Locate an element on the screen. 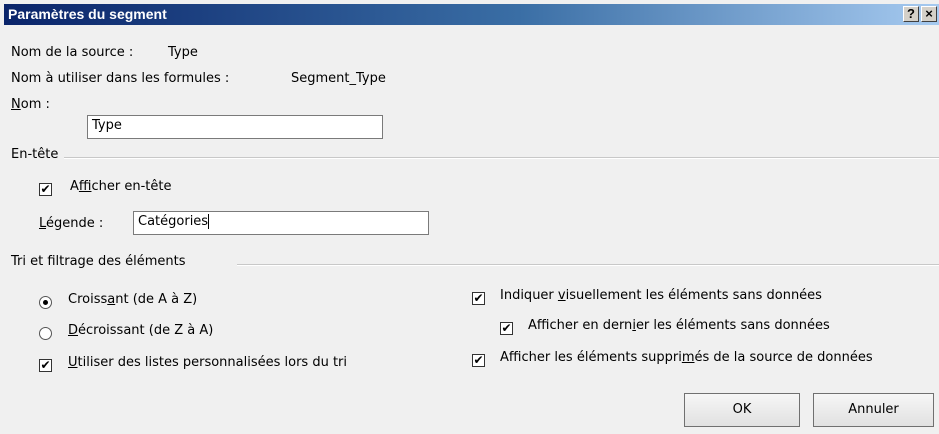  descending-label: Décroissant (de Z à A) is located at coordinates (140, 330).